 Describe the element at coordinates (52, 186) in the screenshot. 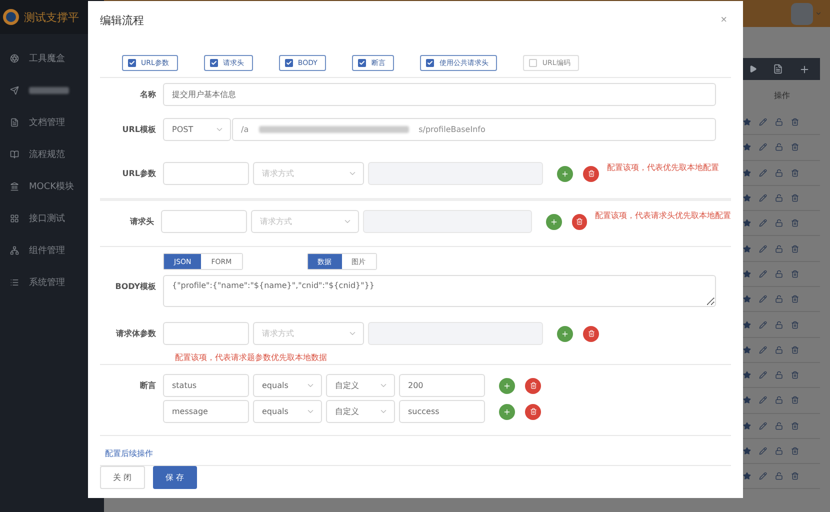

I see `sidebar-item: MOCK模块` at that location.